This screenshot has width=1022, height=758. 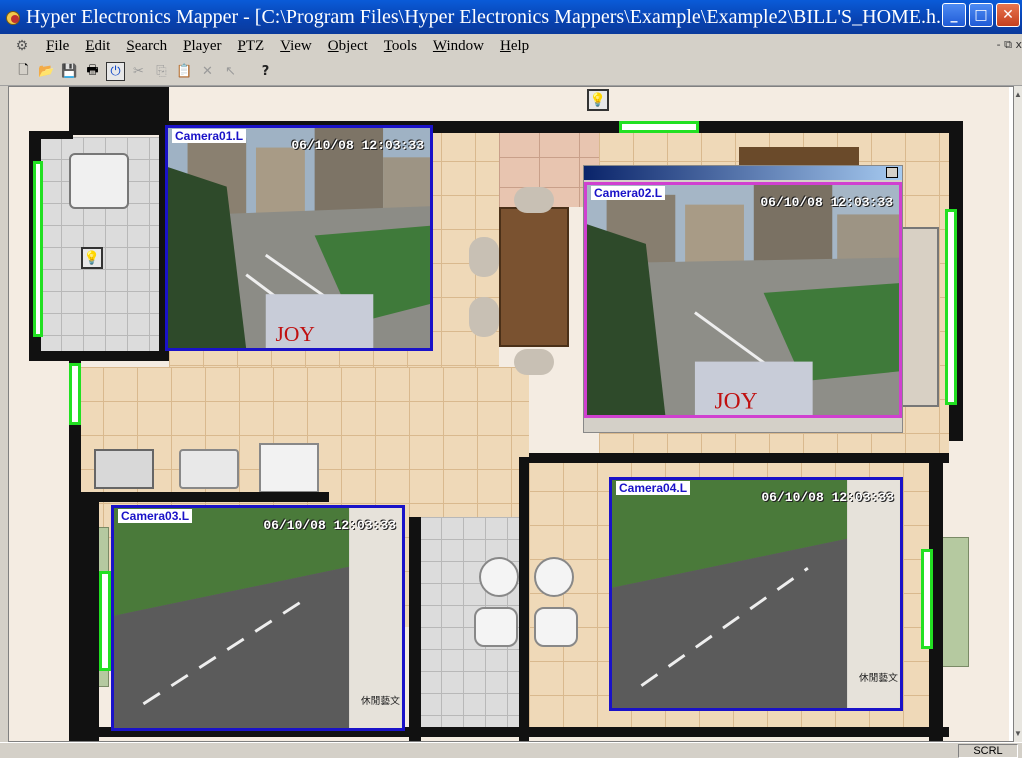 What do you see at coordinates (251, 46) in the screenshot?
I see `menu-ptz: PTZ` at bounding box center [251, 46].